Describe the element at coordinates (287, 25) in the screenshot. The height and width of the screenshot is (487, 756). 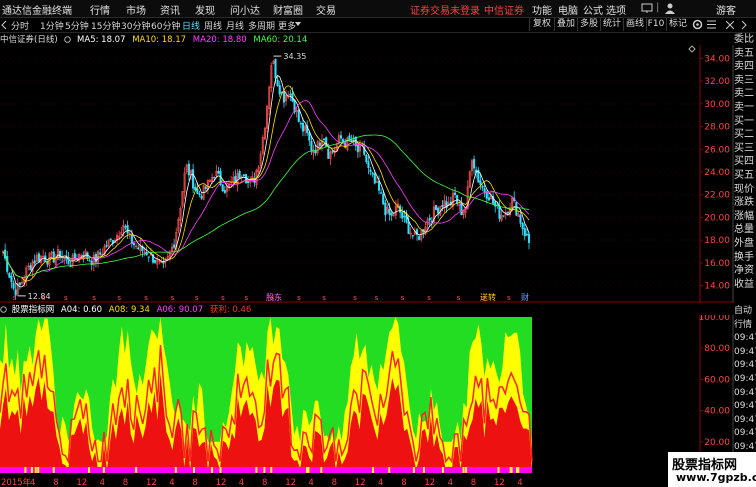
I see `tab-more: 更多` at that location.